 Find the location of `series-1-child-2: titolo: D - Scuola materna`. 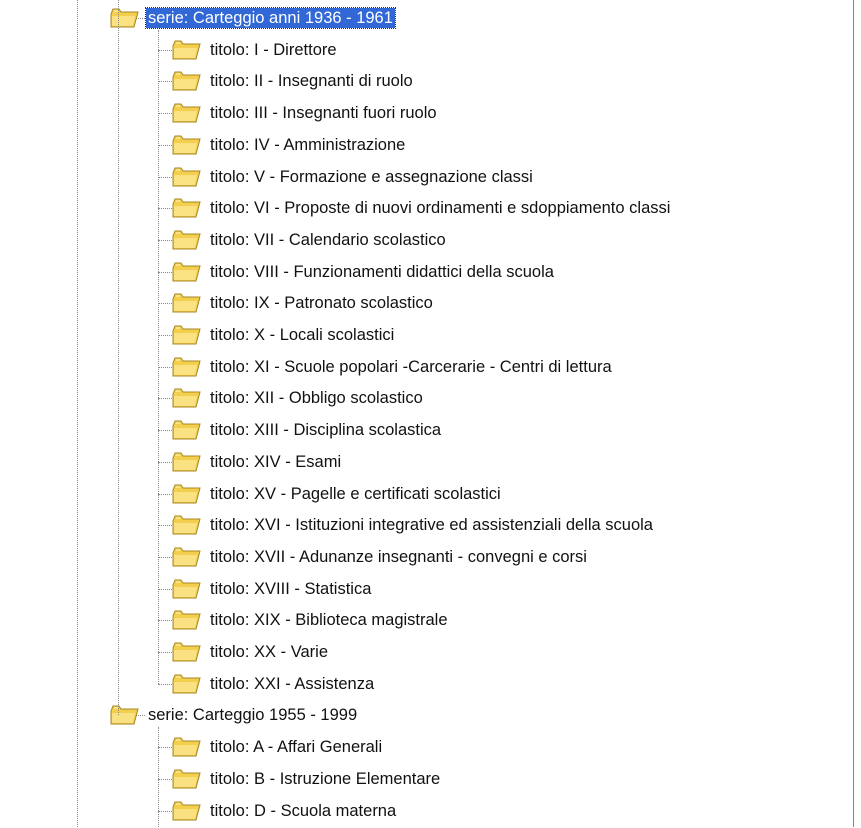

series-1-child-2: titolo: D - Scuola materna is located at coordinates (284, 811).